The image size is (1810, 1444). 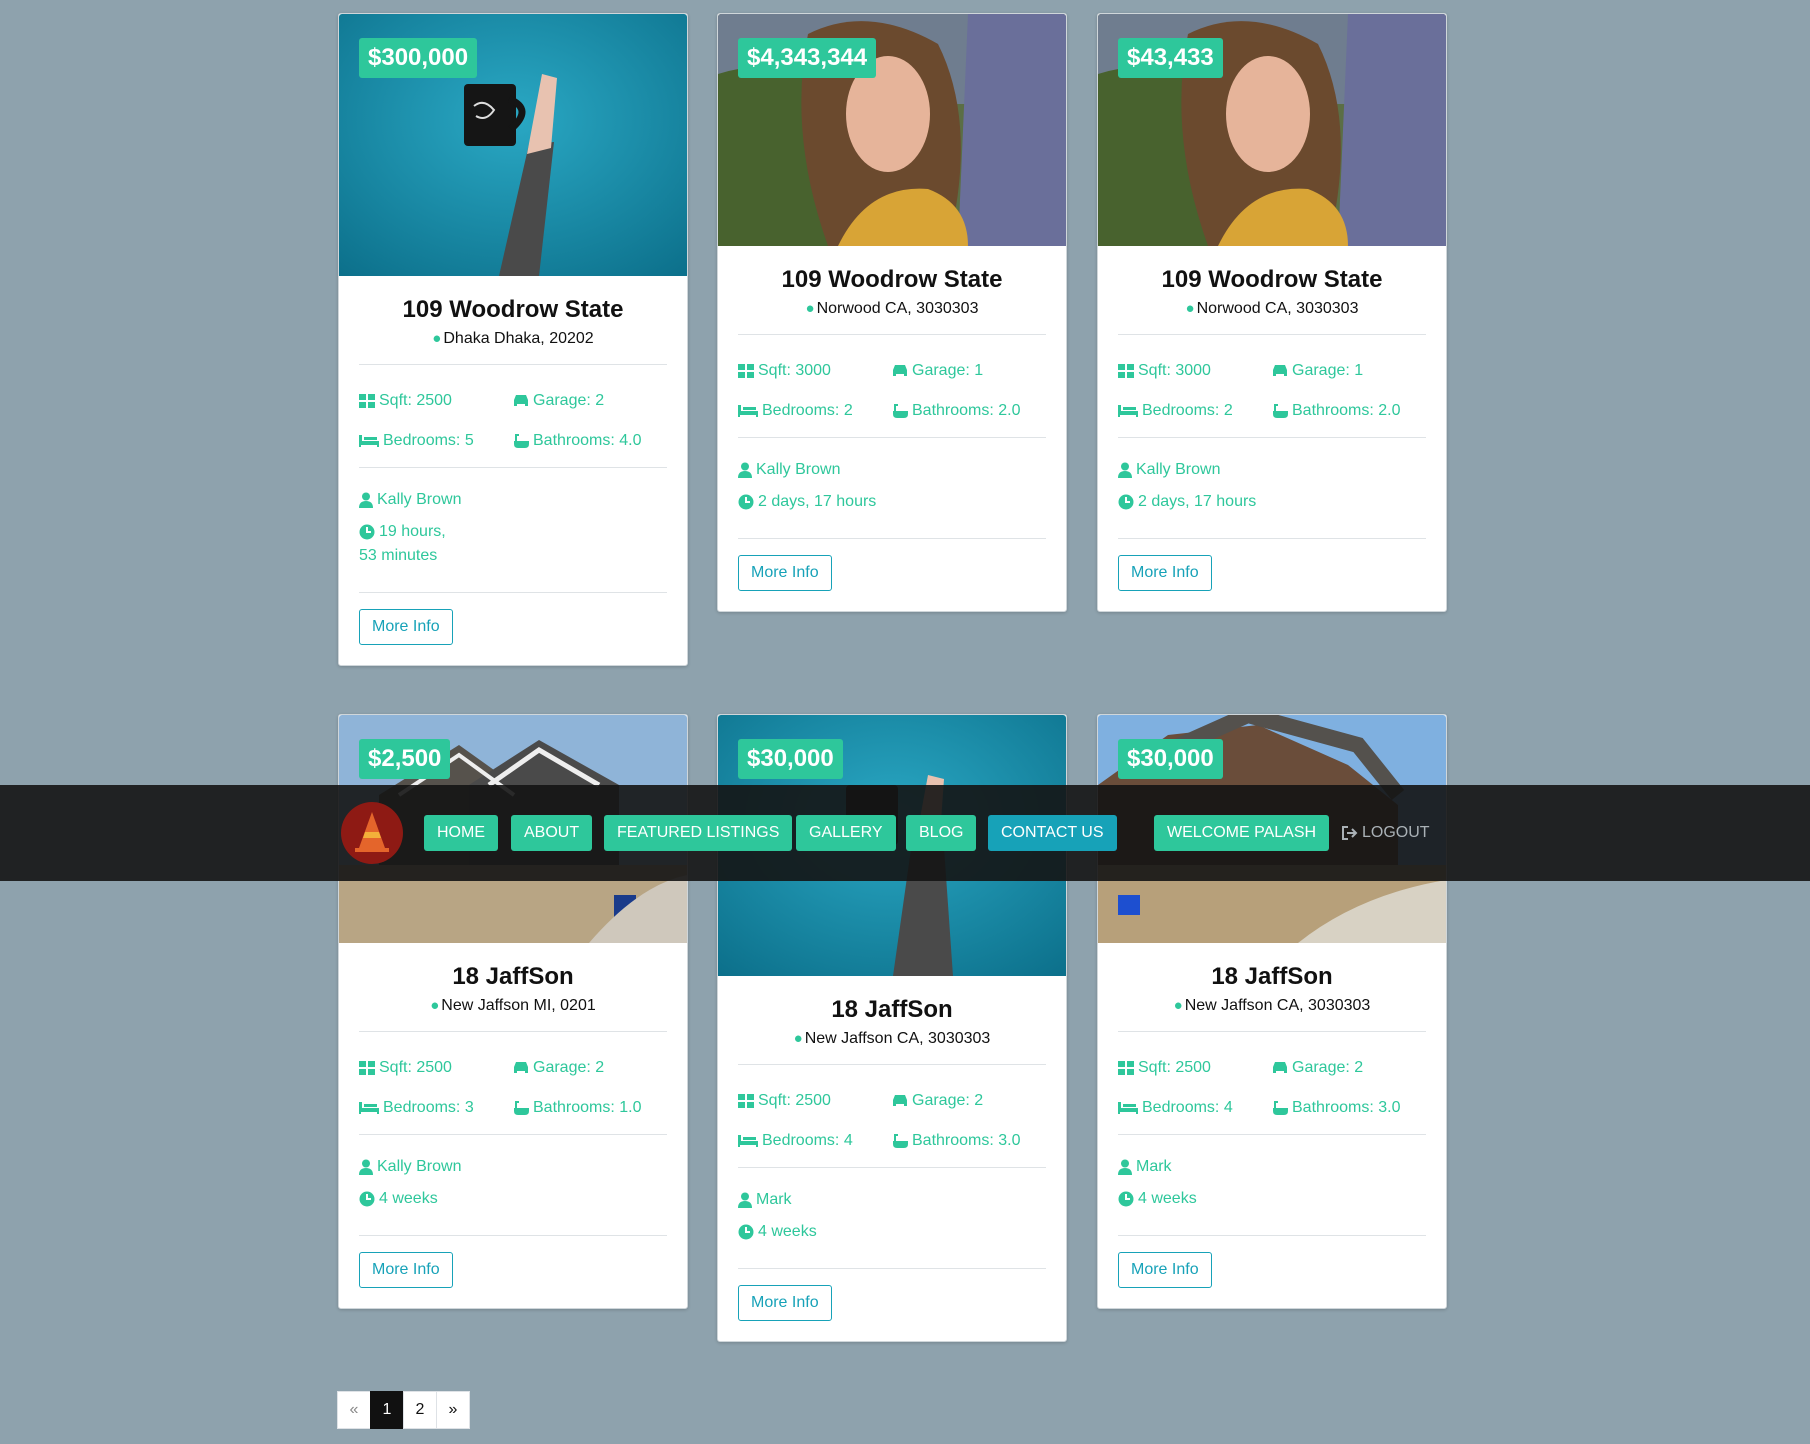 I want to click on garage-text: Garage: 1, so click(x=1328, y=370).